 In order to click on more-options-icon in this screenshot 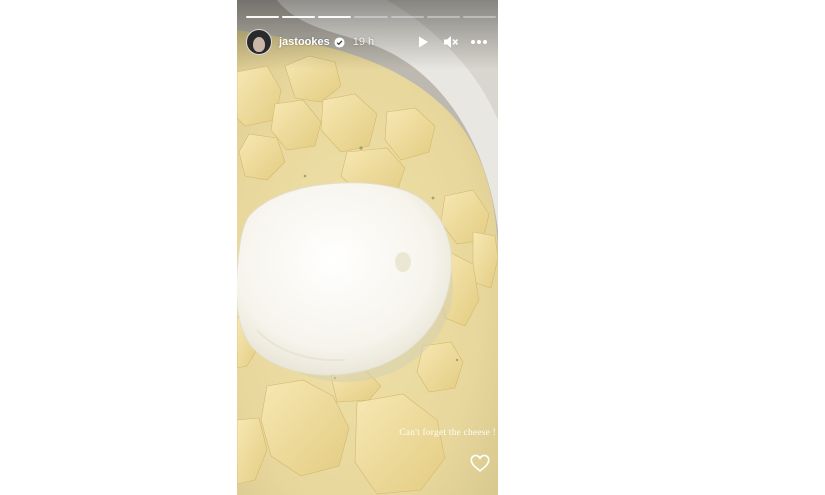, I will do `click(479, 42)`.